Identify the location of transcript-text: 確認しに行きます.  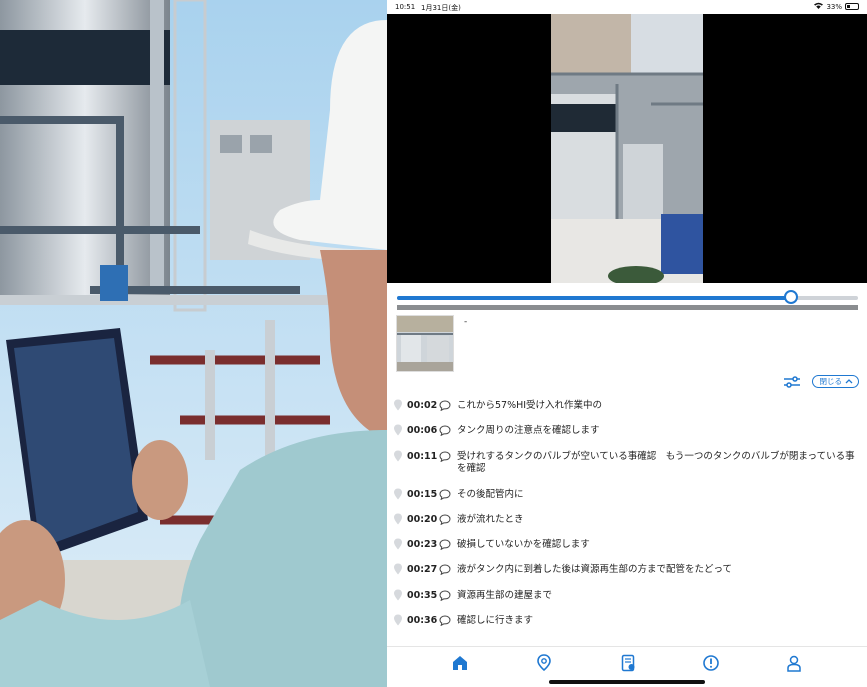
(495, 621).